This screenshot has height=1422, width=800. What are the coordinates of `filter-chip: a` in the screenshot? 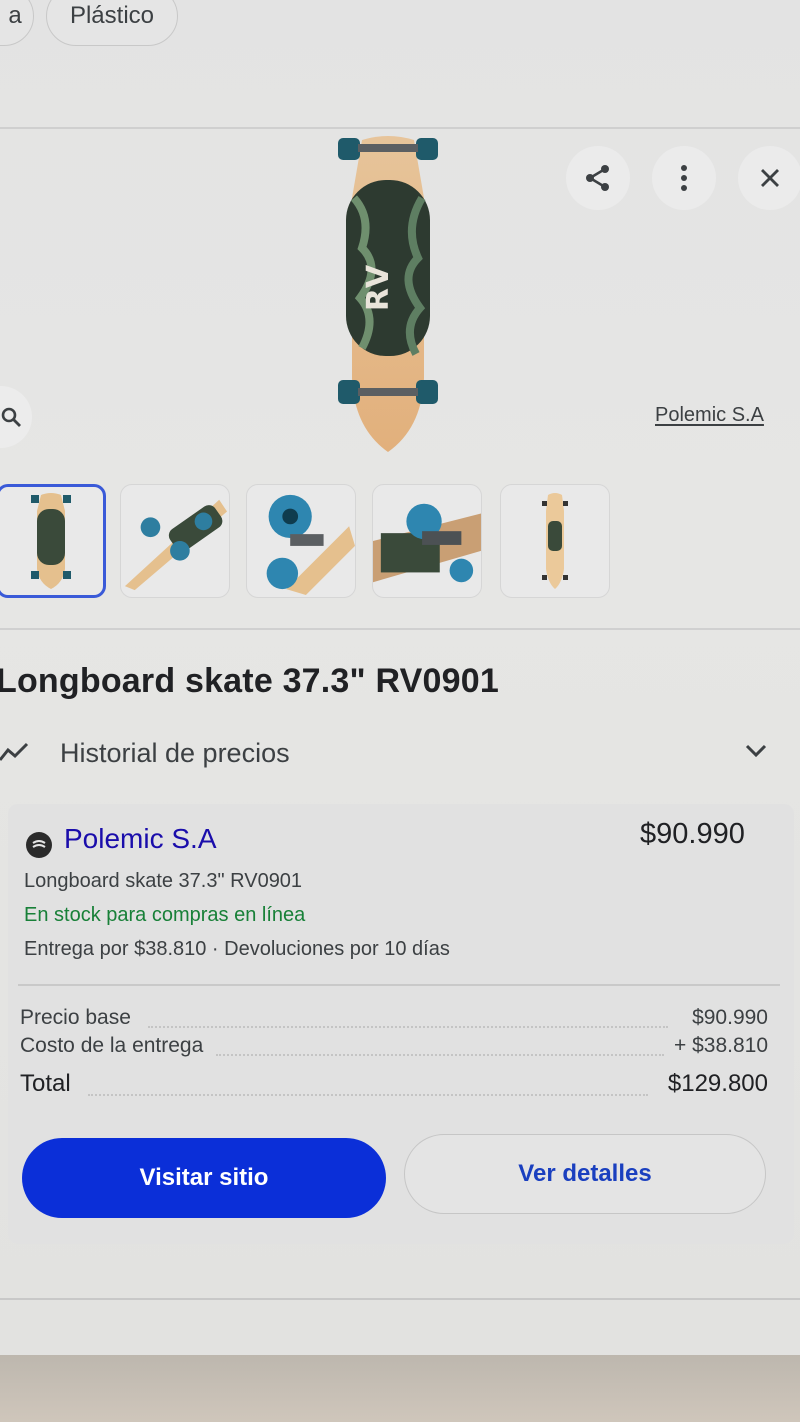 It's located at (17, 23).